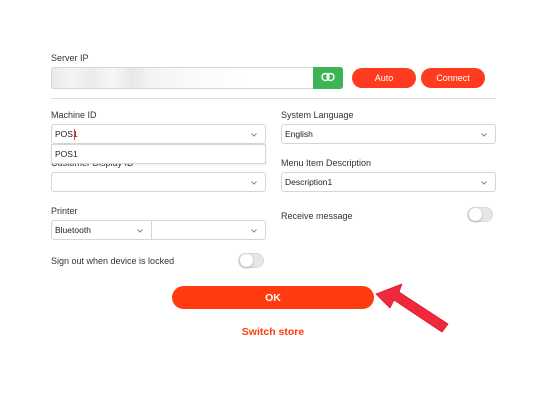  What do you see at coordinates (158, 134) in the screenshot?
I see `machine-id-select: POS1` at bounding box center [158, 134].